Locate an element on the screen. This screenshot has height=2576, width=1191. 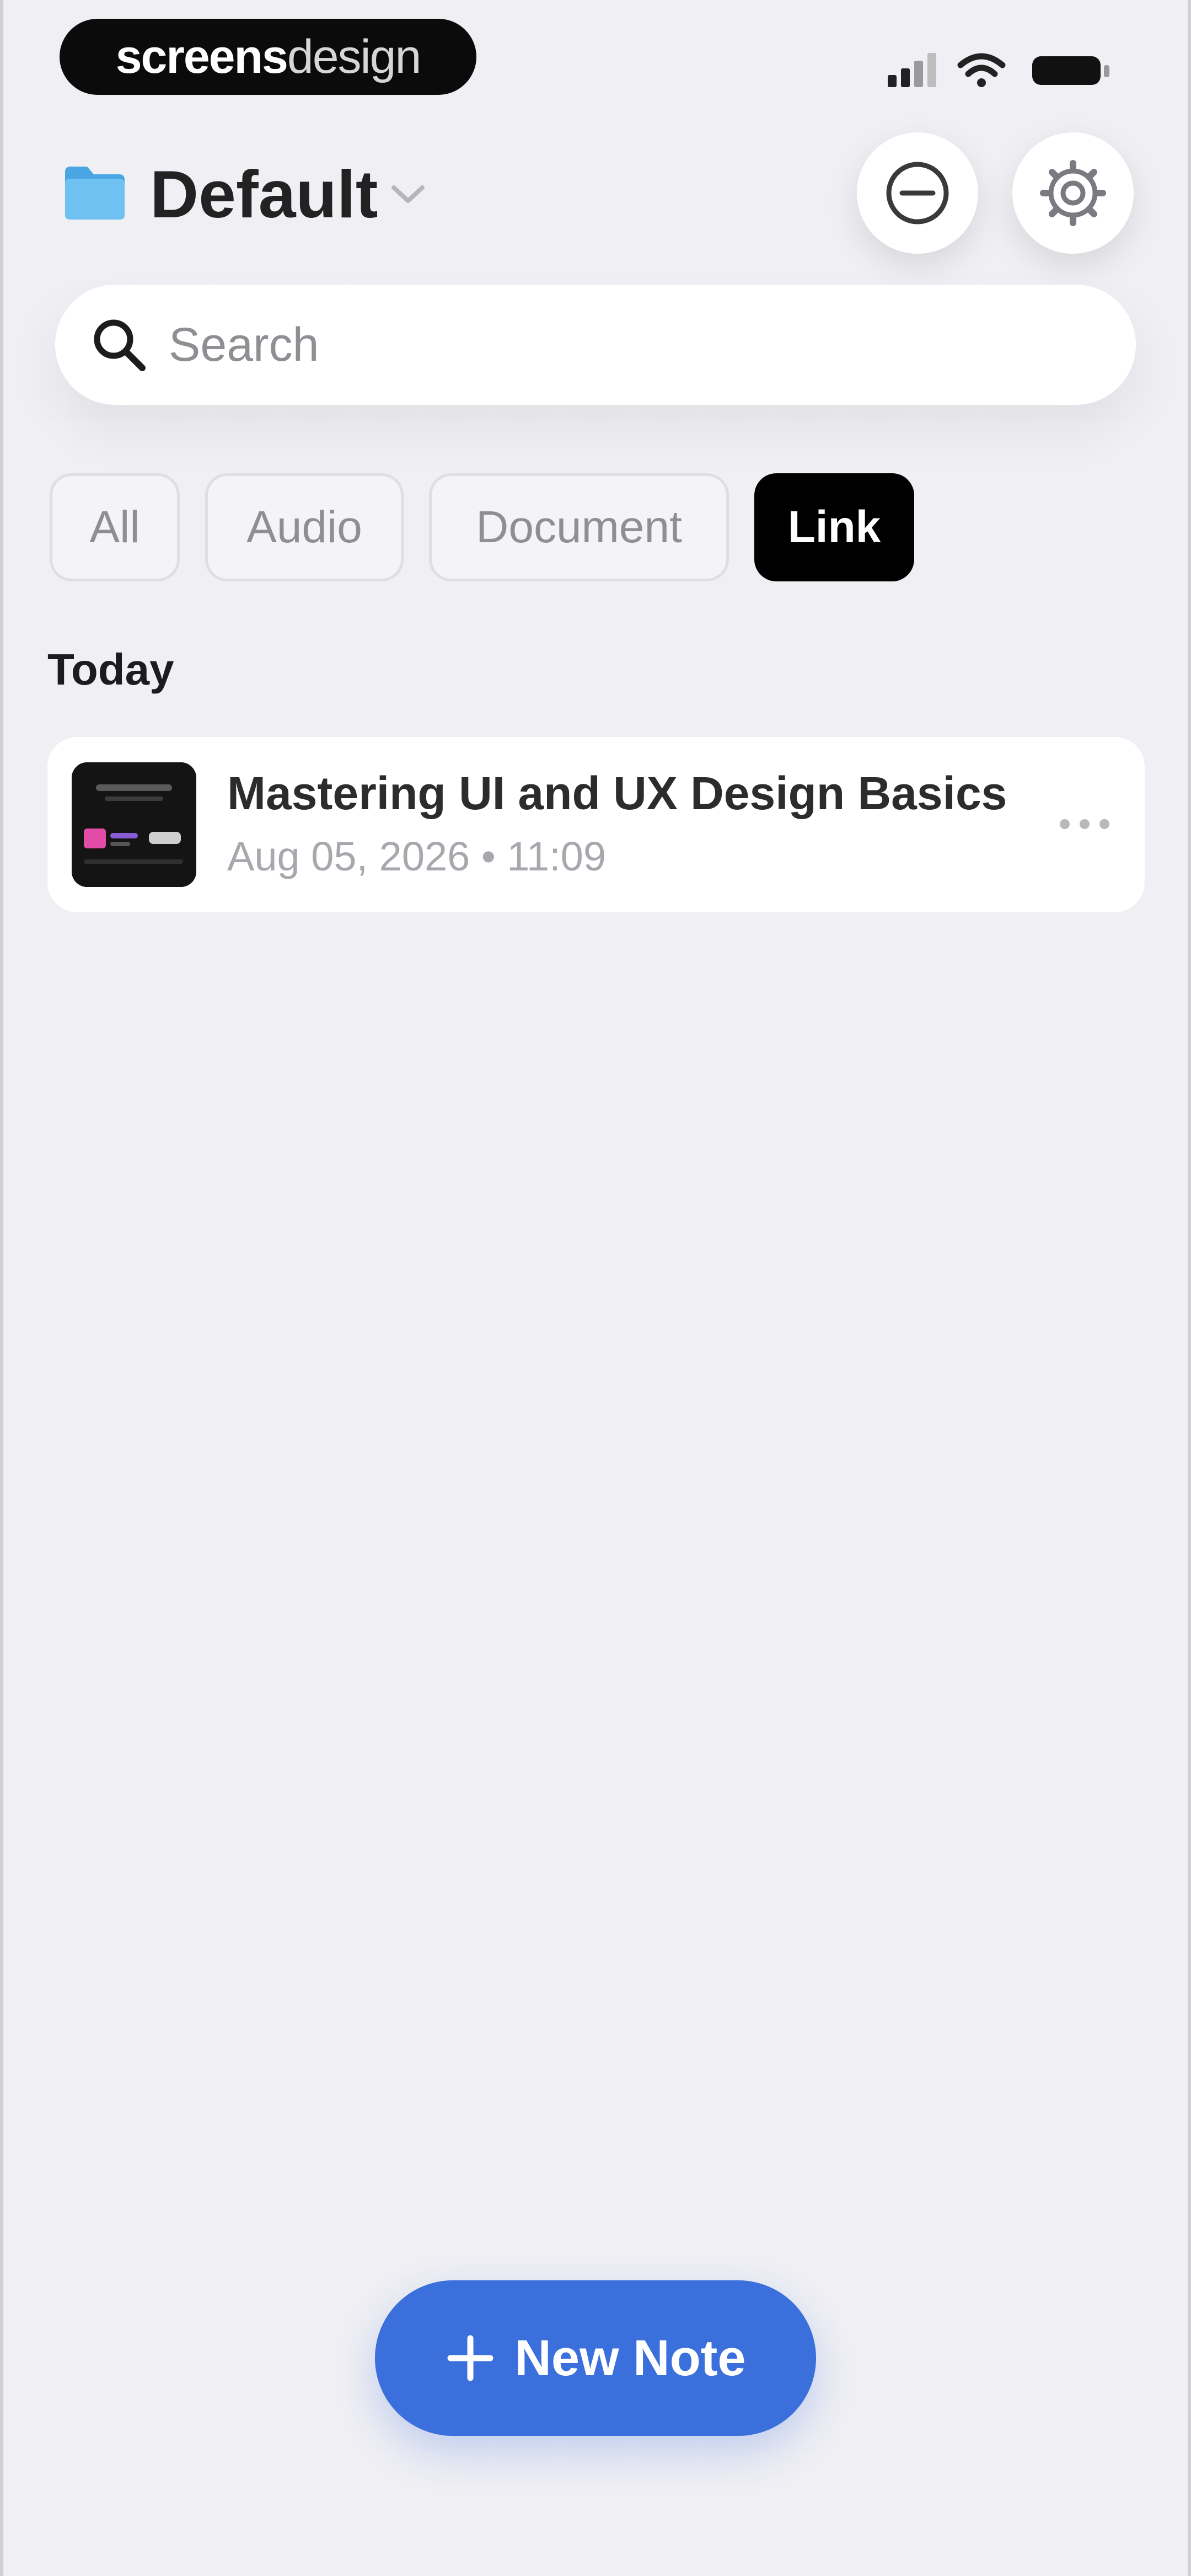
more-options-button is located at coordinates (1084, 824).